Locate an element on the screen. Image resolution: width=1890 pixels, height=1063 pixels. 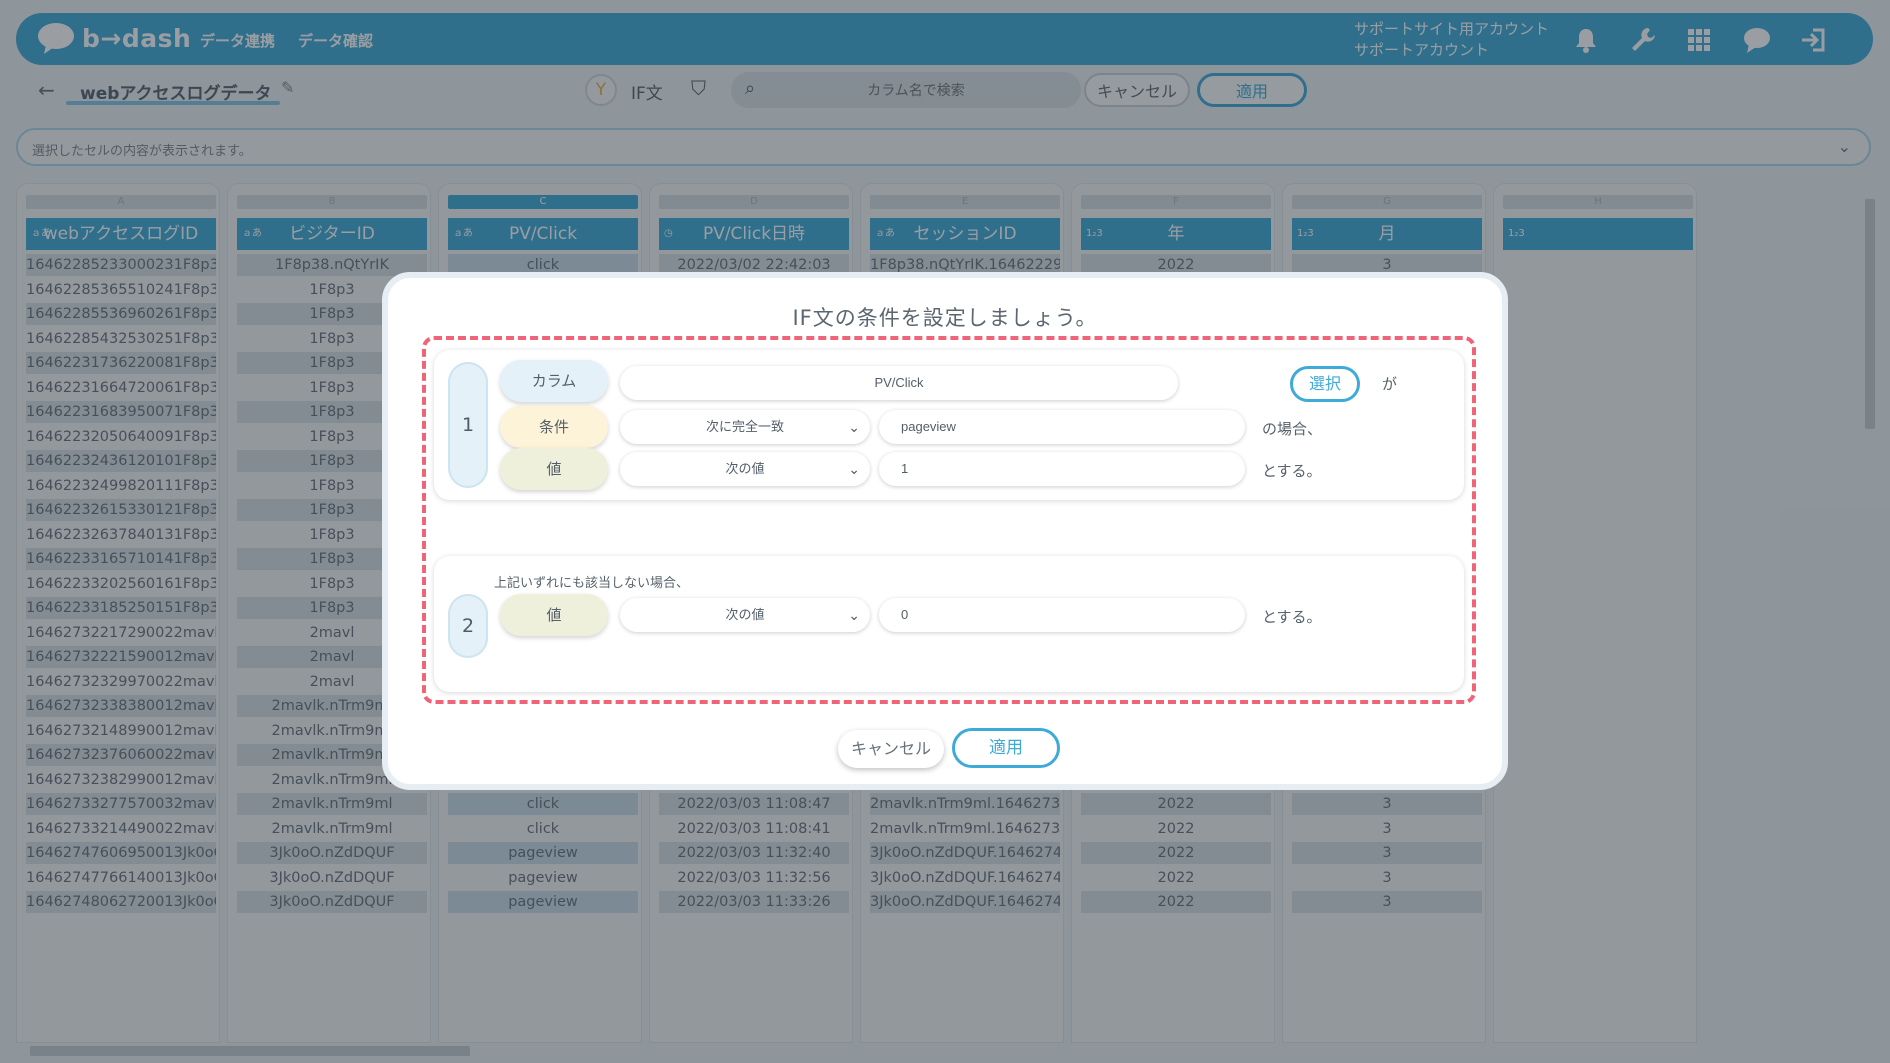
else-value-input: 0 is located at coordinates (1062, 615).